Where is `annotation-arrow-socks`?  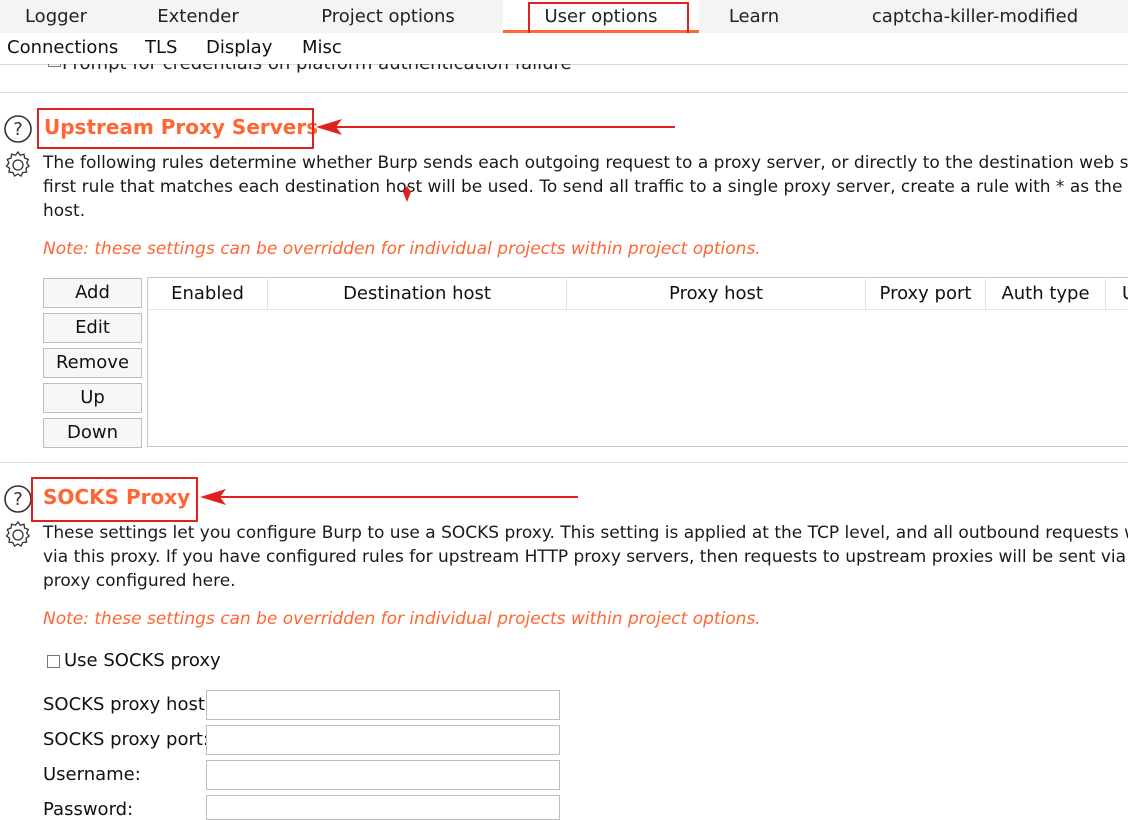
annotation-arrow-socks is located at coordinates (396, 497).